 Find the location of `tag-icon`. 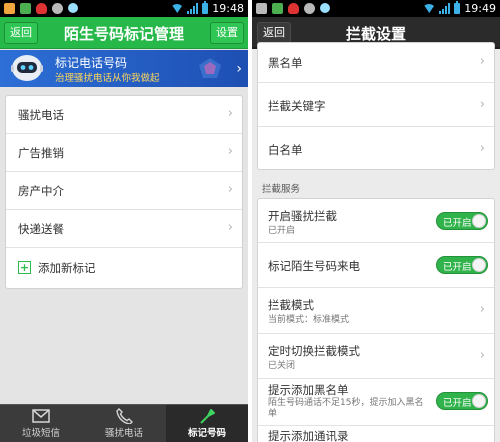

tag-icon is located at coordinates (207, 416).